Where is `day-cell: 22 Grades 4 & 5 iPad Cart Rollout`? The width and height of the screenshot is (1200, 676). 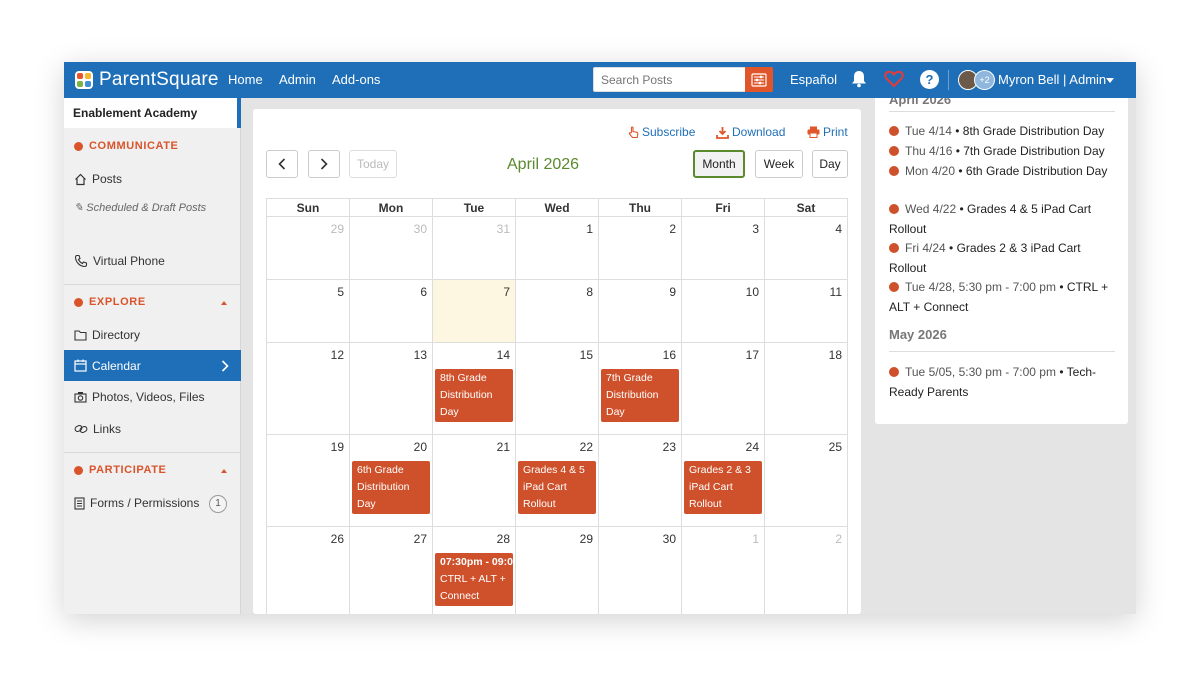
day-cell: 22 Grades 4 & 5 iPad Cart Rollout is located at coordinates (557, 481).